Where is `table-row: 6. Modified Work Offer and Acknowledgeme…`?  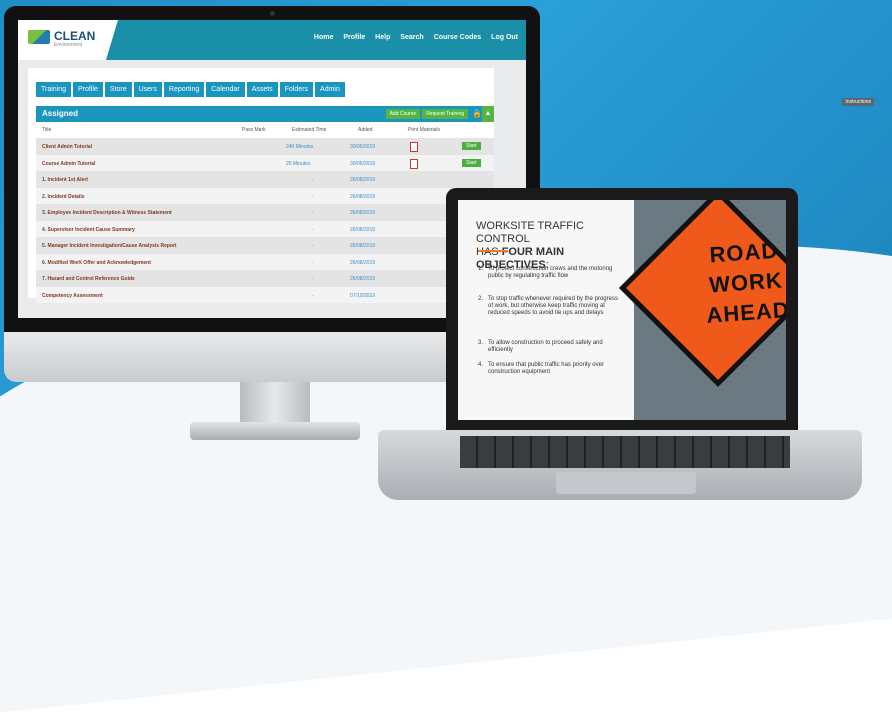 table-row: 6. Modified Work Offer and Acknowledgeme… is located at coordinates (265, 261).